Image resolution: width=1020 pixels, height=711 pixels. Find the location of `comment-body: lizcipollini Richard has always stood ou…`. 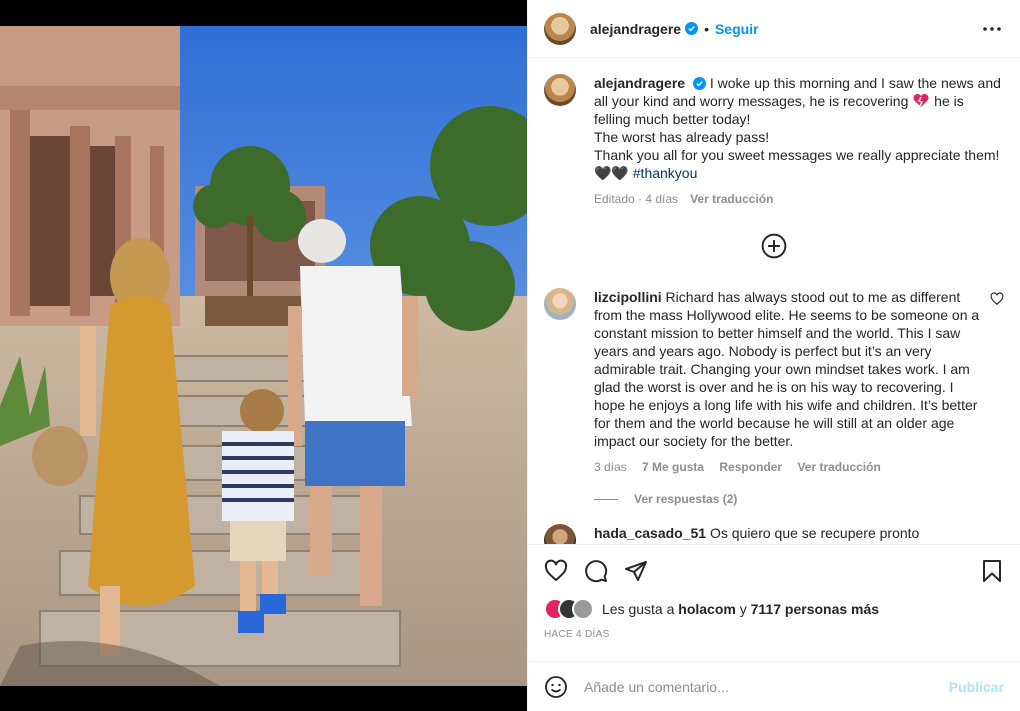

comment-body: lizcipollini Richard has always stood ou… is located at coordinates (792, 382).